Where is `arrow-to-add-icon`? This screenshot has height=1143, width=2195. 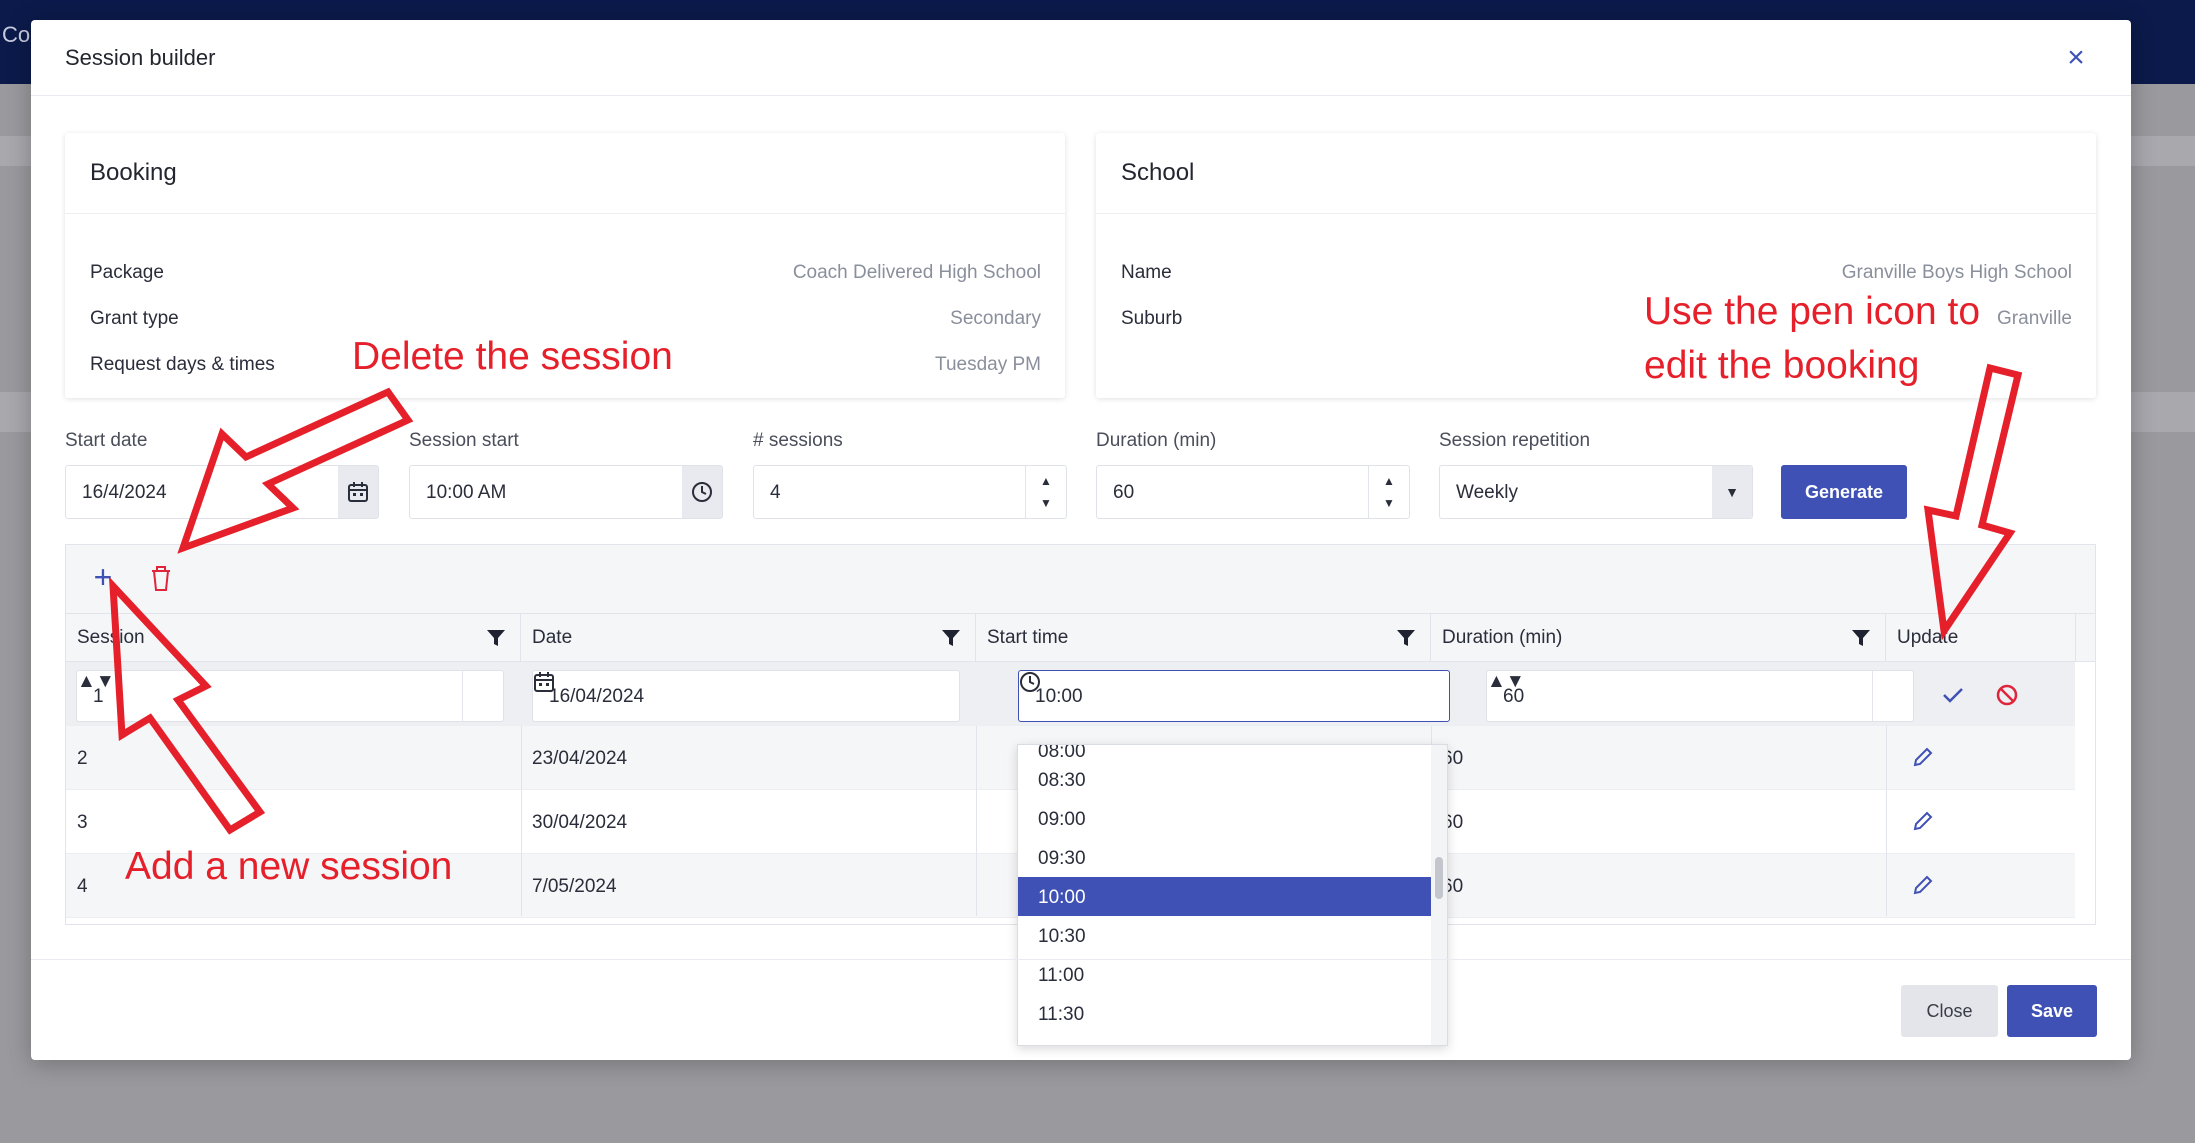 arrow-to-add-icon is located at coordinates (187, 705).